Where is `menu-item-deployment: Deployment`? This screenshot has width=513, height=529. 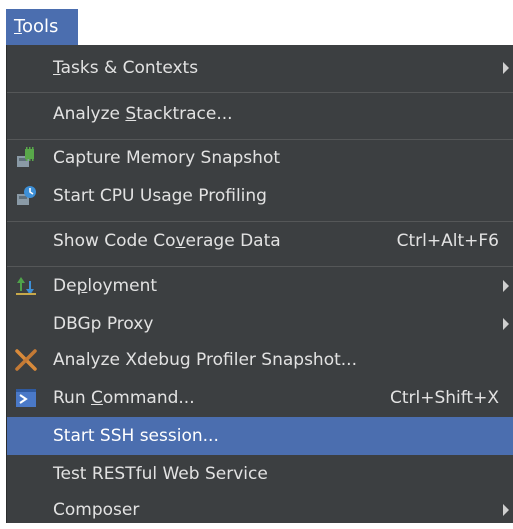 menu-item-deployment: Deployment is located at coordinates (260, 286).